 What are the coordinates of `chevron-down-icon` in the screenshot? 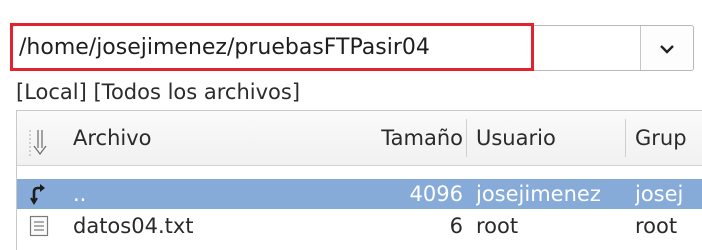 It's located at (667, 48).